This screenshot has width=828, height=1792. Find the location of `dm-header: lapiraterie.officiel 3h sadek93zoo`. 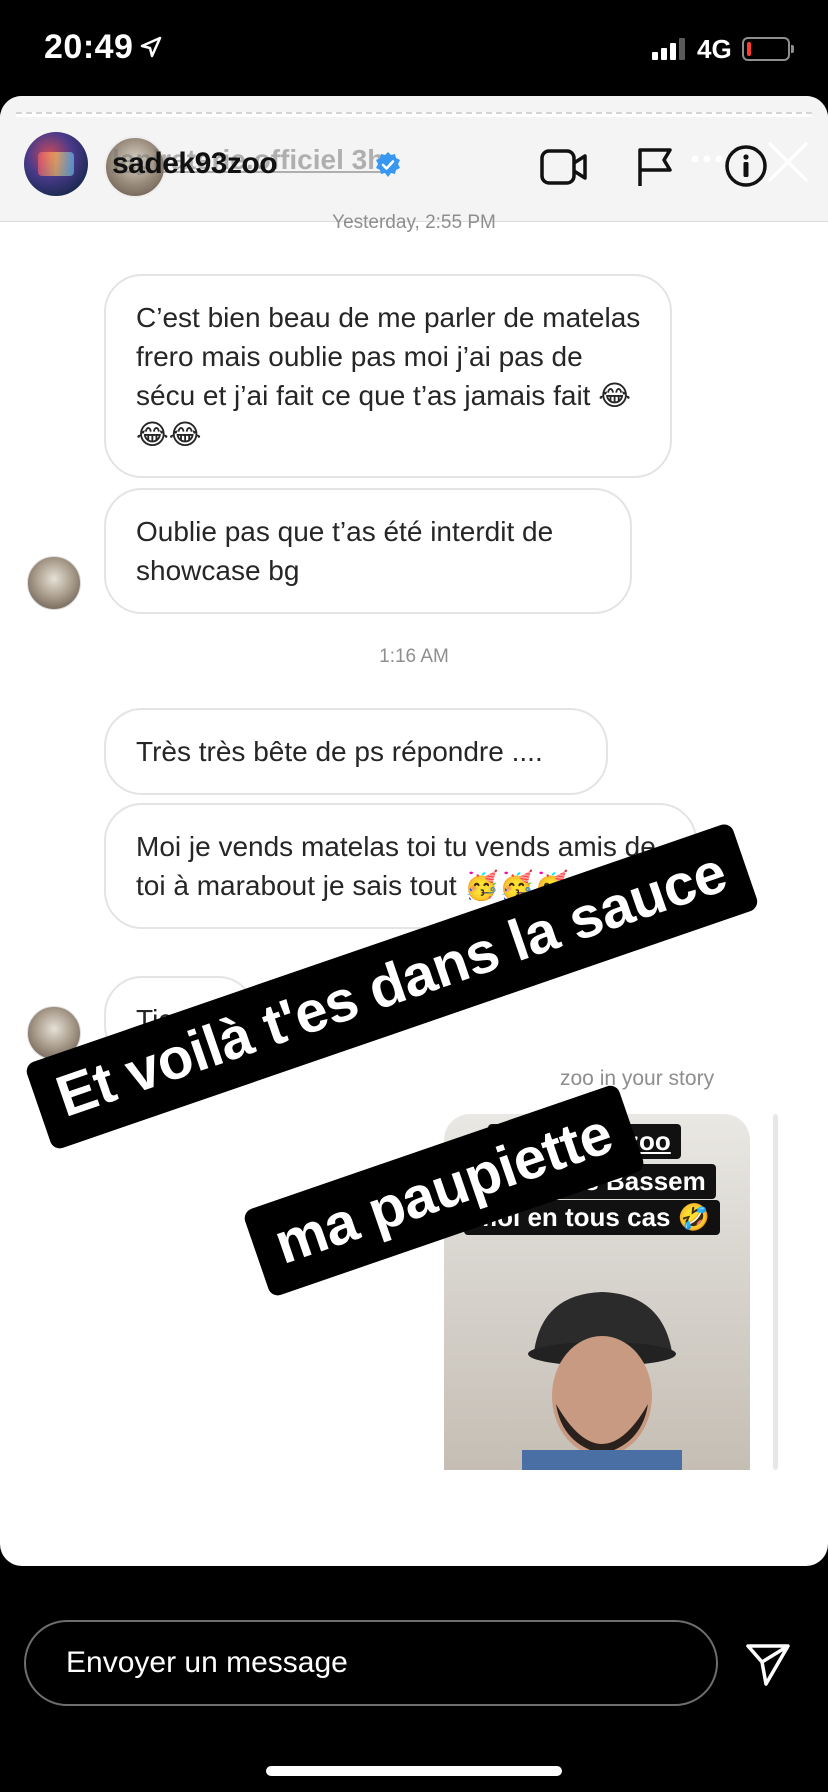

dm-header: lapiraterie.officiel 3h sadek93zoo is located at coordinates (414, 159).